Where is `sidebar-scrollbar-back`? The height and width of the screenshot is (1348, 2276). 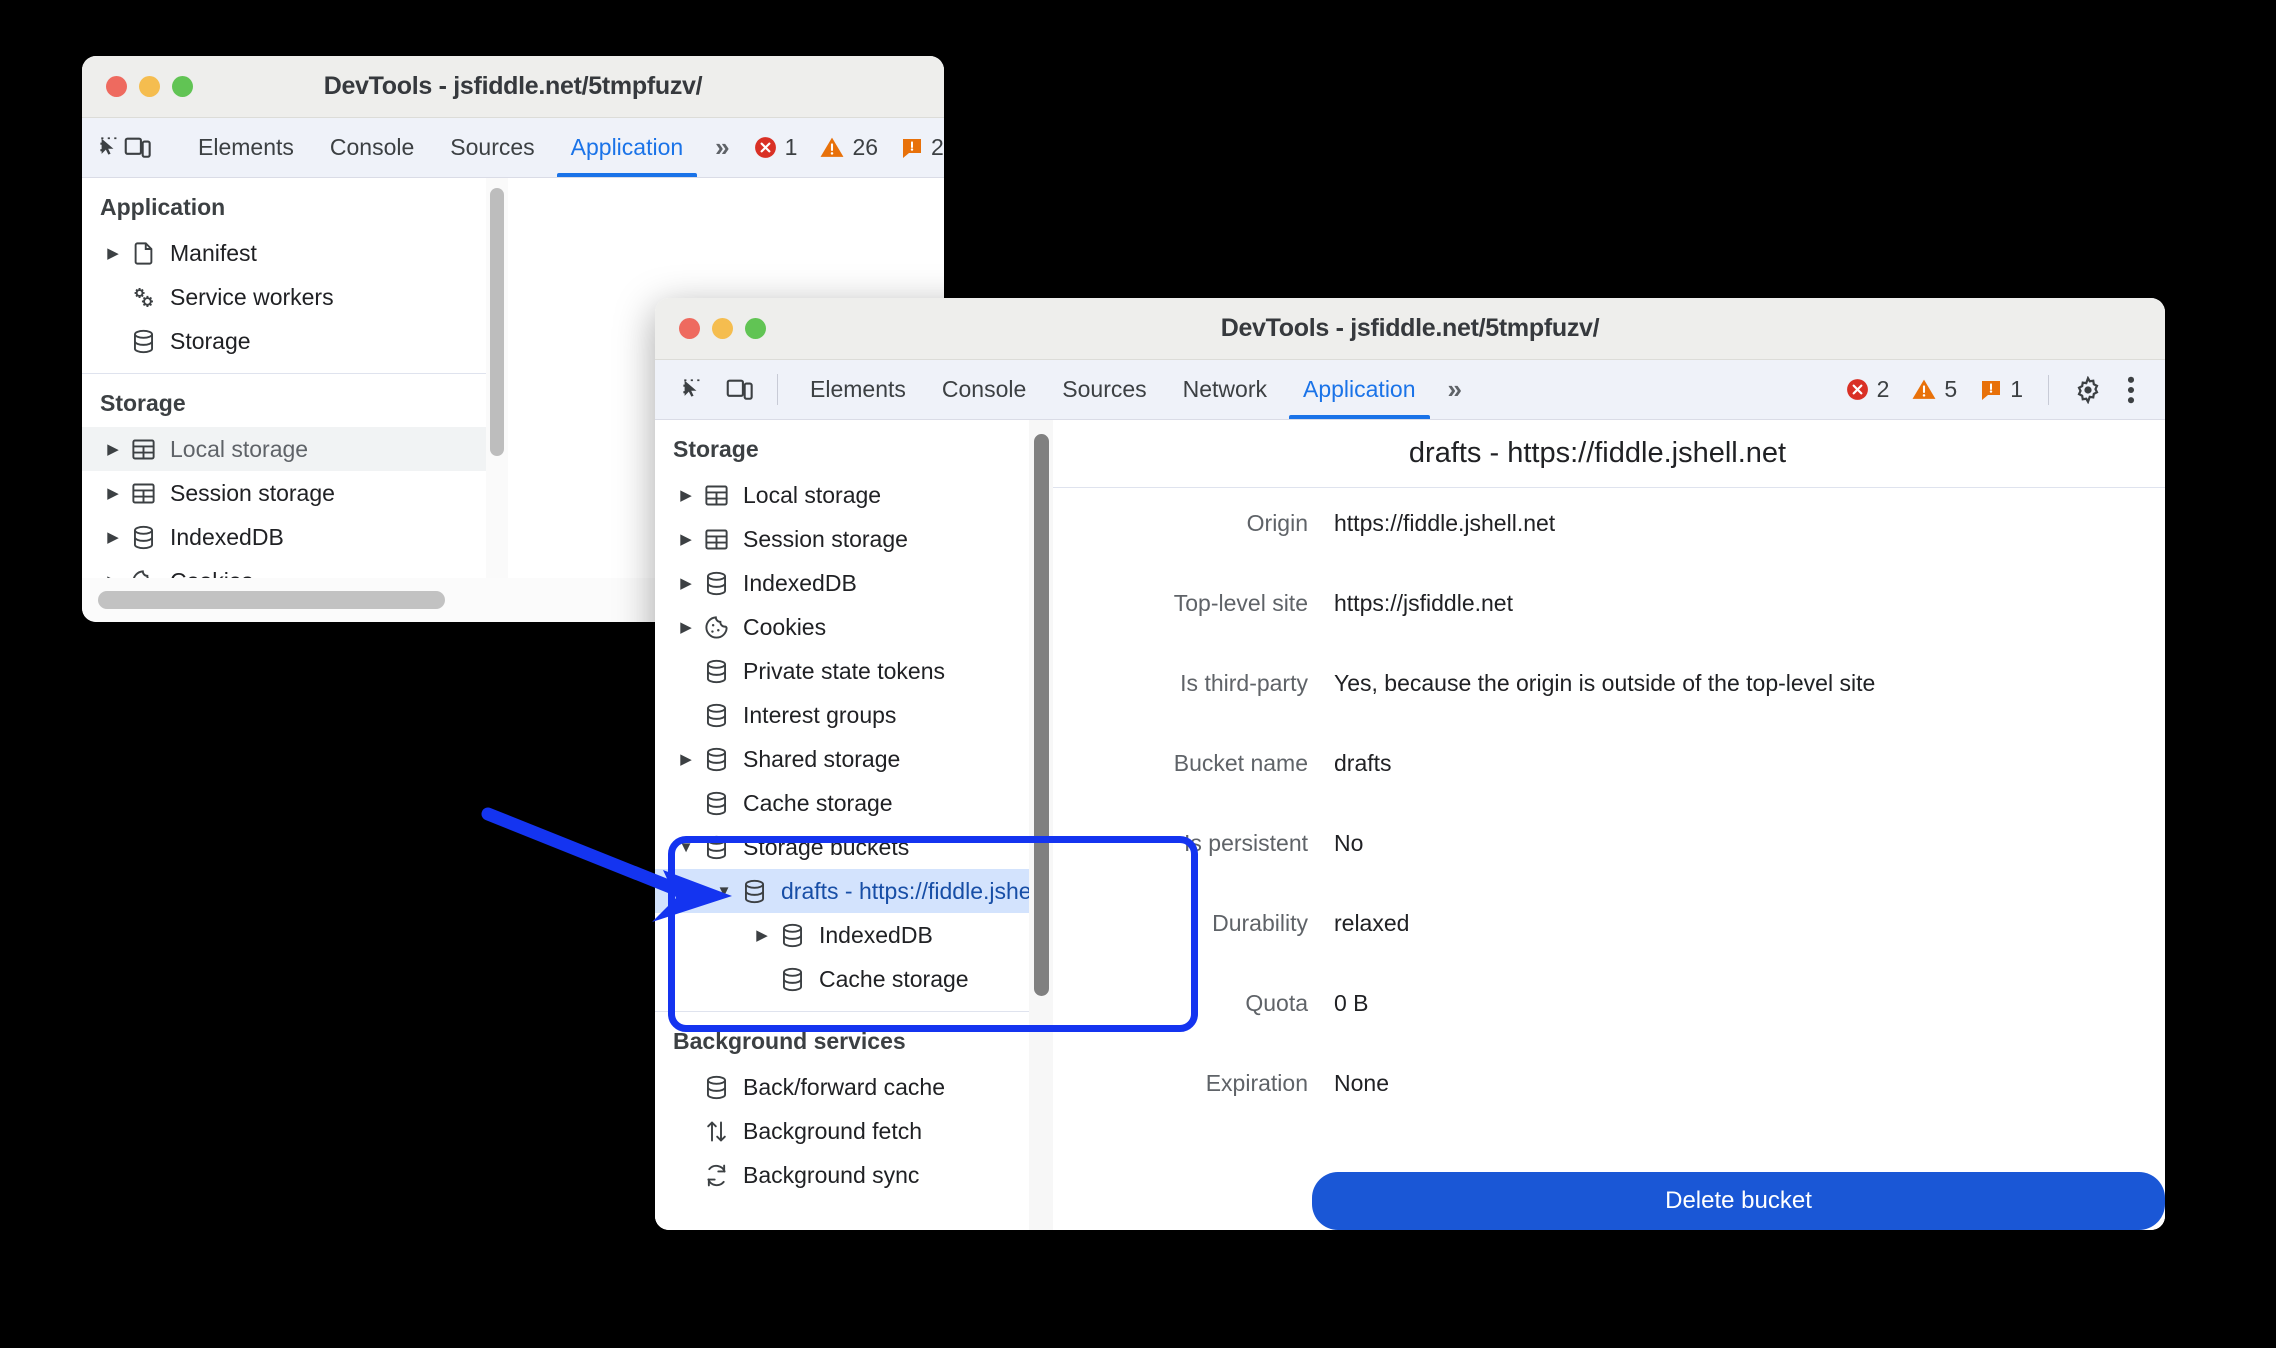 sidebar-scrollbar-back is located at coordinates (497, 378).